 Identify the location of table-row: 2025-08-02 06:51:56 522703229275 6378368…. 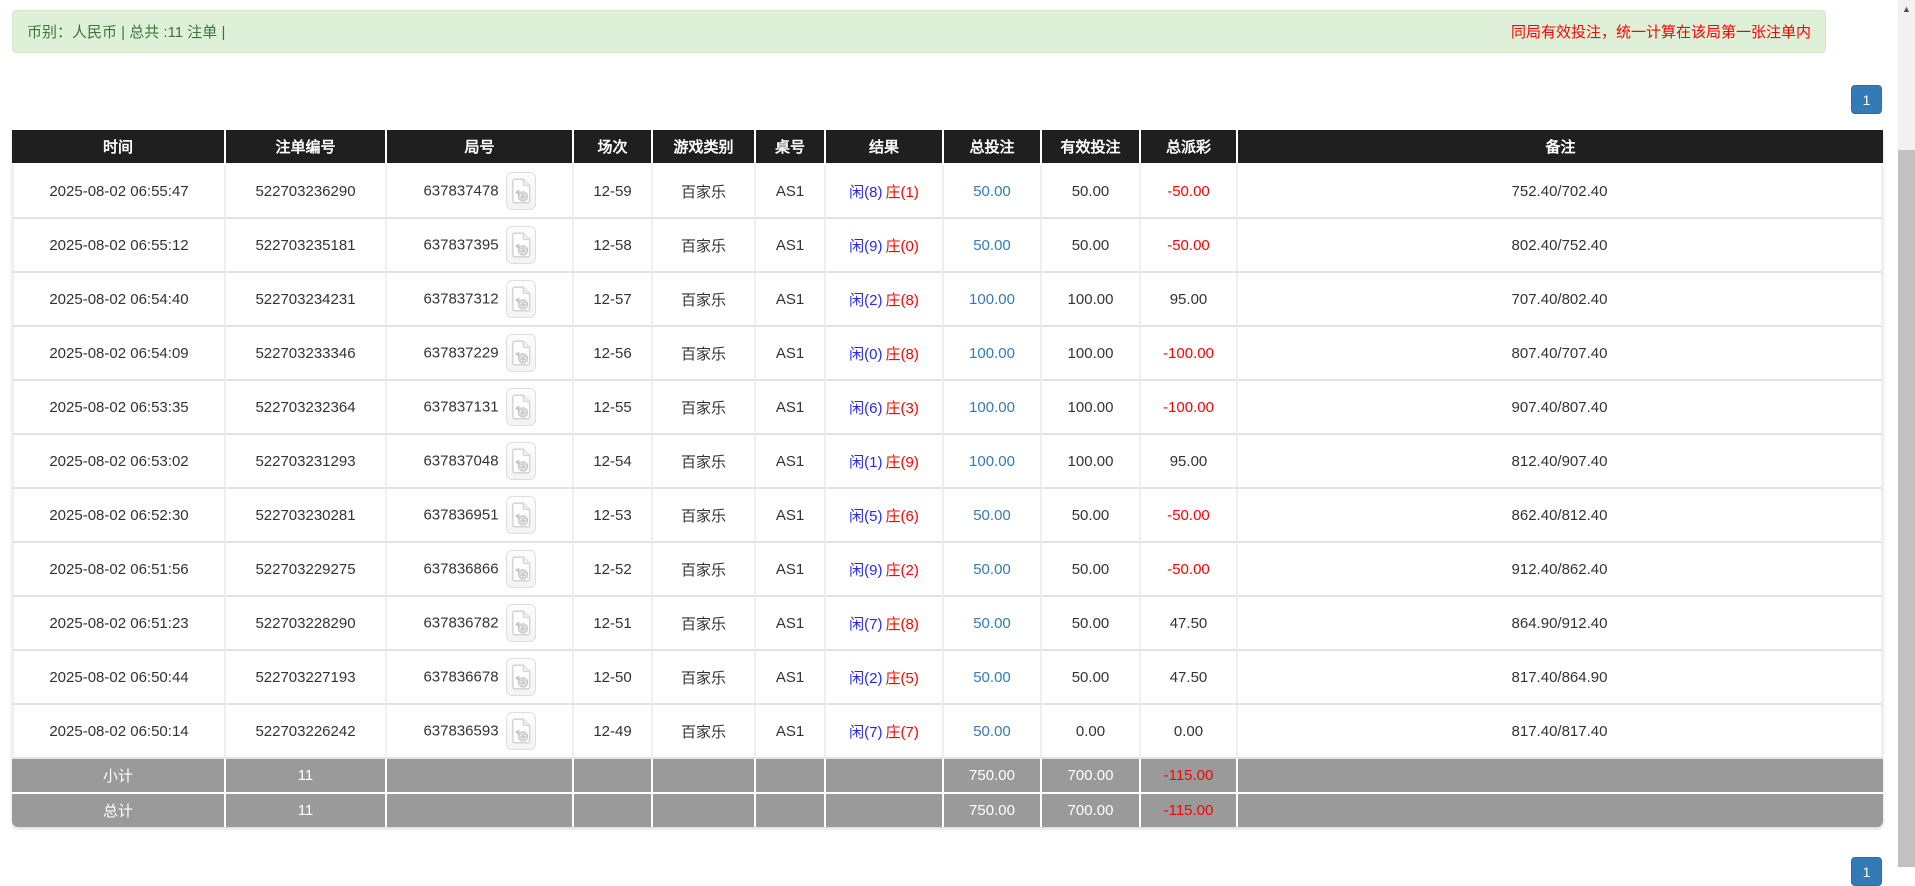
(947, 570).